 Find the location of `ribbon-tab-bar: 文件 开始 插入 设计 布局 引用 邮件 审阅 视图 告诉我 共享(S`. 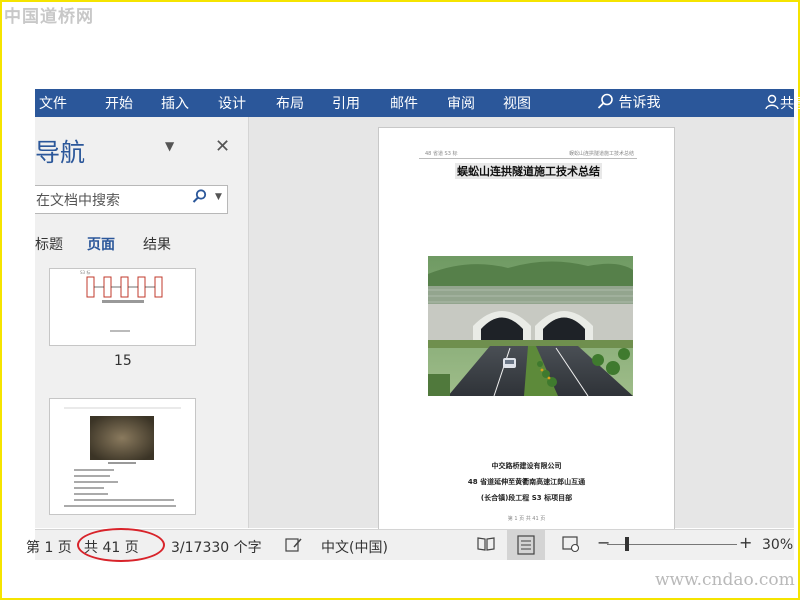

ribbon-tab-bar: 文件 开始 插入 设计 布局 引用 邮件 审阅 视图 告诉我 共享(S is located at coordinates (417, 103).